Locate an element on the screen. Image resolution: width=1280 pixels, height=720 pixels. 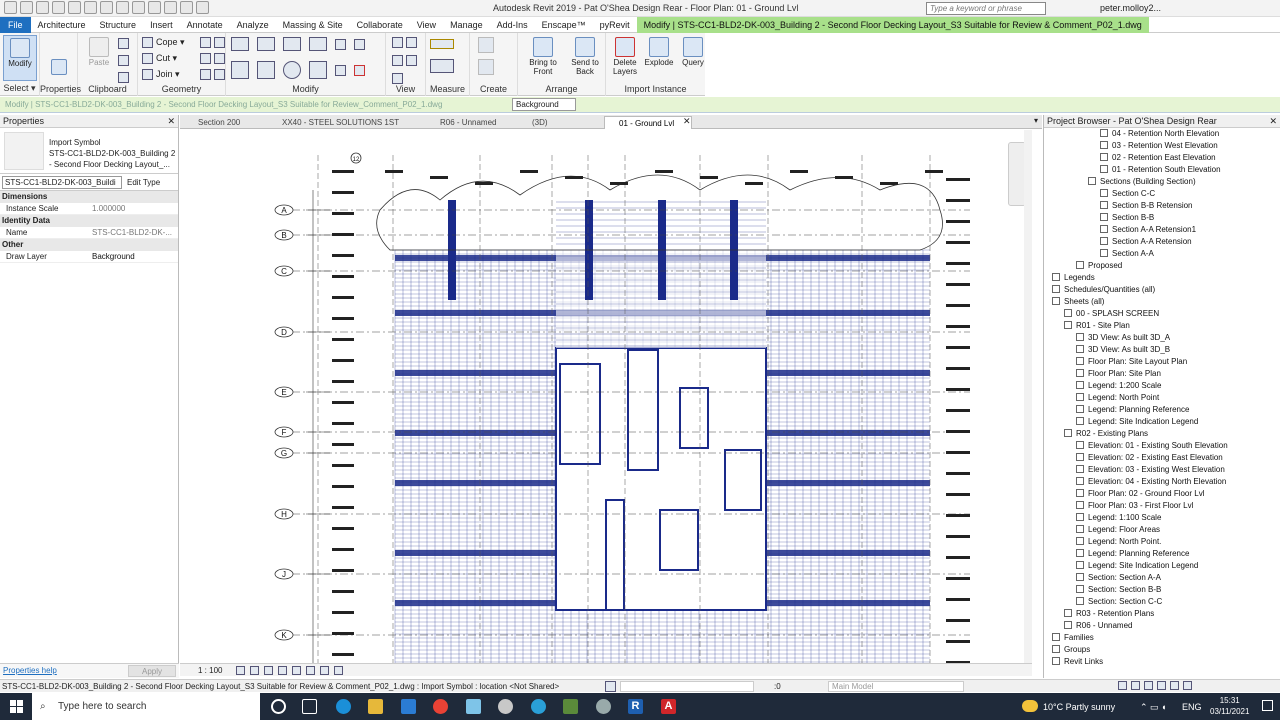
join-button: Join ▾ is located at coordinates (161, 74).